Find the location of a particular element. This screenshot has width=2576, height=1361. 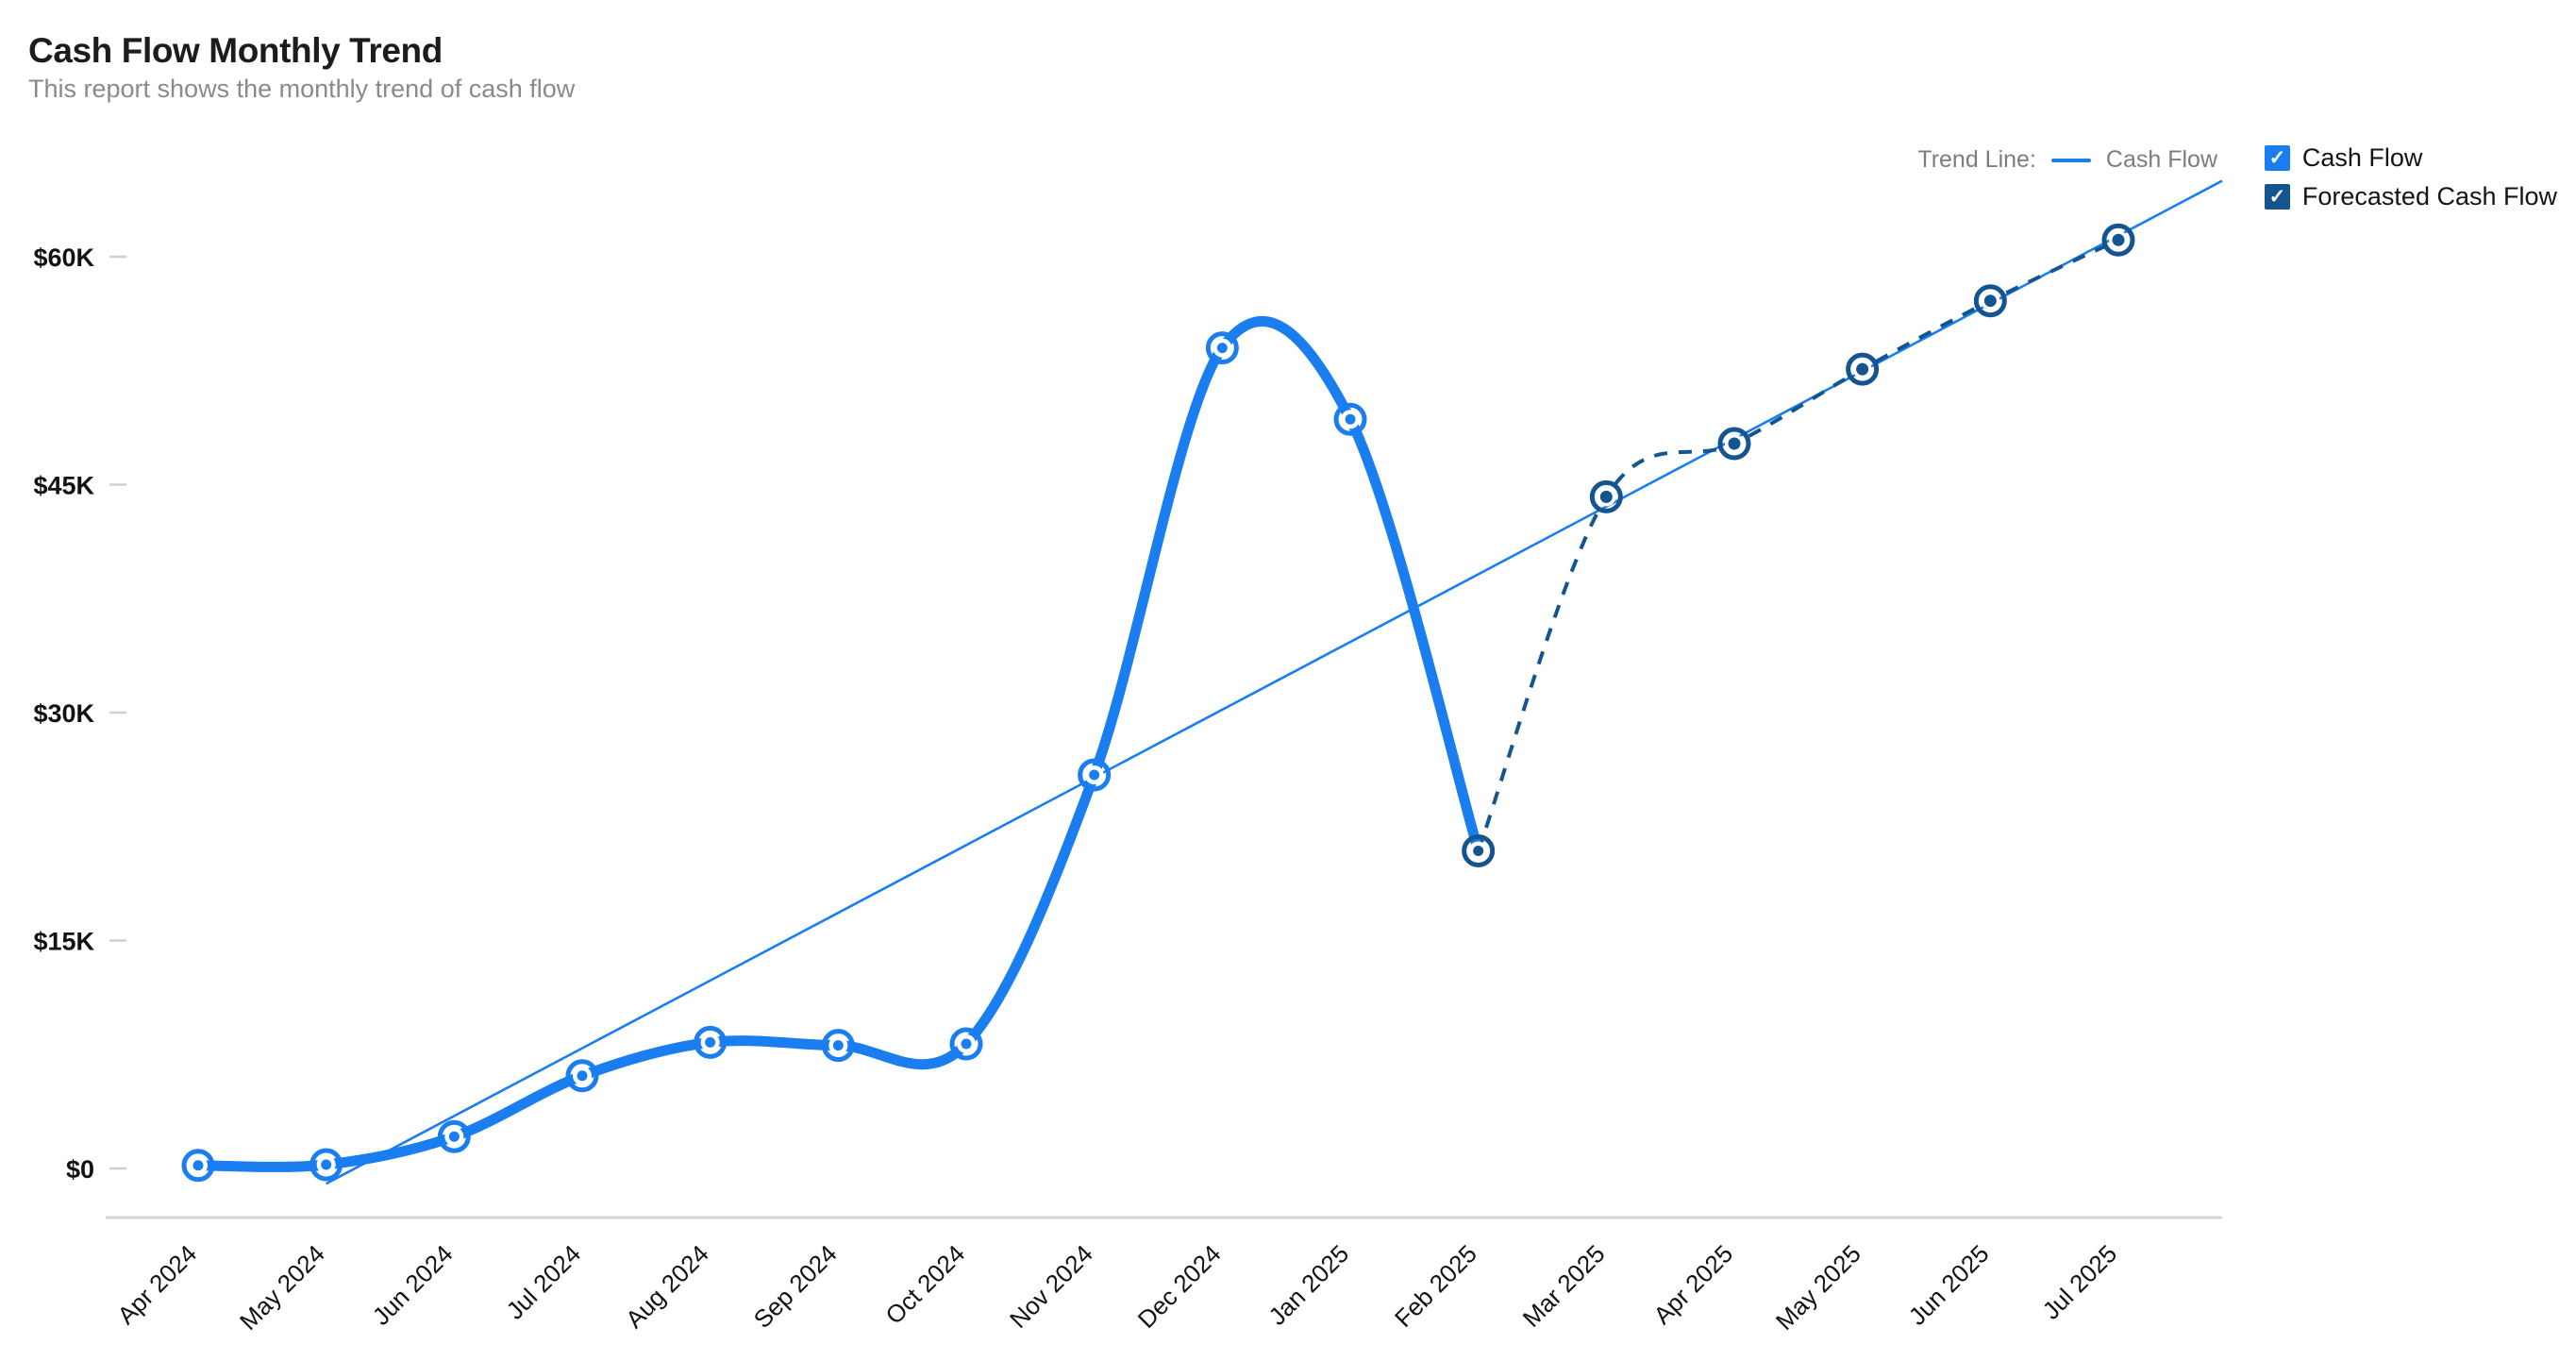

x-axis-tick-label: May 2024 is located at coordinates (282, 1287).